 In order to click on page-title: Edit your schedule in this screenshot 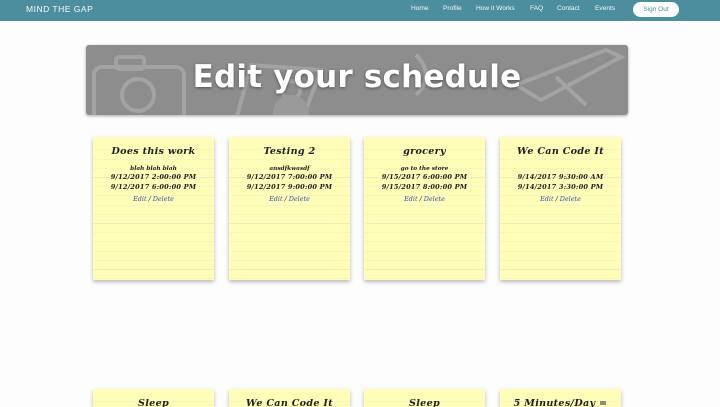, I will do `click(357, 77)`.